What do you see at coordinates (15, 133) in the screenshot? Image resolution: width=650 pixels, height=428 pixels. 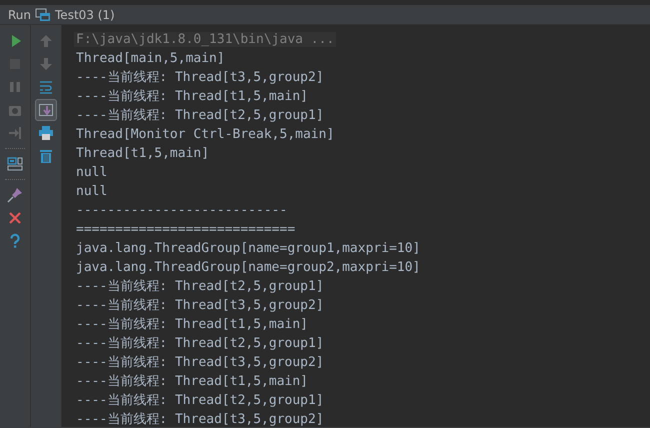 I see `exit-icon` at bounding box center [15, 133].